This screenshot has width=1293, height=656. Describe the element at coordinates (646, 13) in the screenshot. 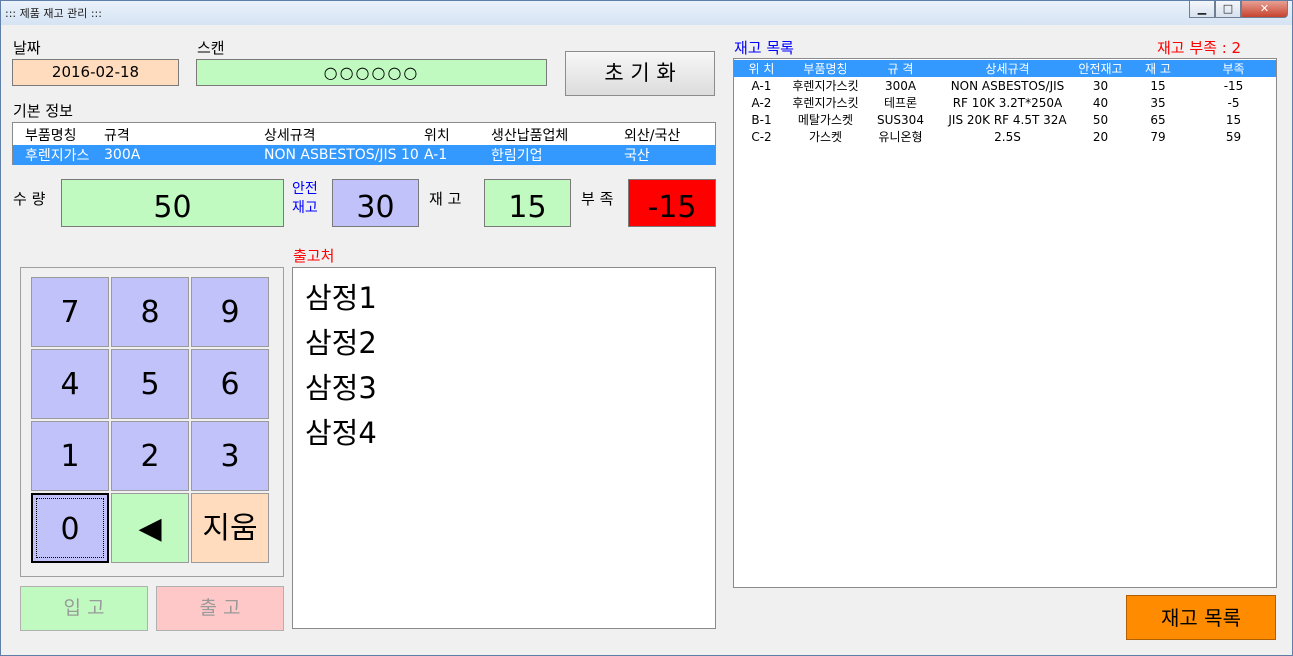

I see `title-bar: ::: 제품 재고 관리 ::: ▁ □ ✕` at that location.